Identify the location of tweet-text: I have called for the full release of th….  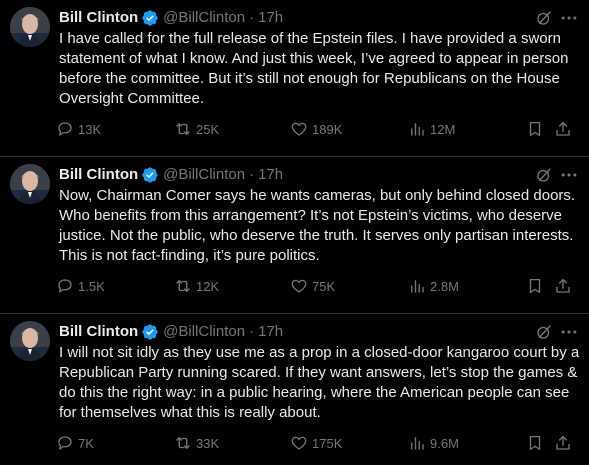
(314, 68).